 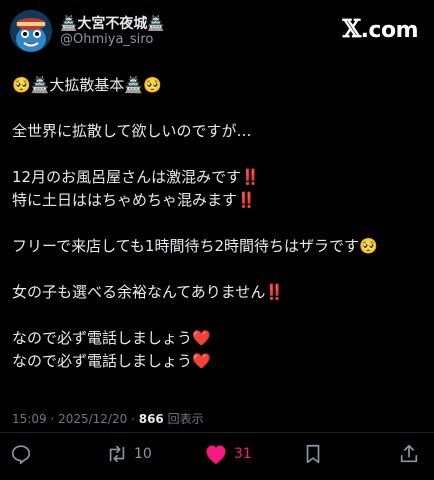 I want to click on retweet-count: 10, so click(x=143, y=454).